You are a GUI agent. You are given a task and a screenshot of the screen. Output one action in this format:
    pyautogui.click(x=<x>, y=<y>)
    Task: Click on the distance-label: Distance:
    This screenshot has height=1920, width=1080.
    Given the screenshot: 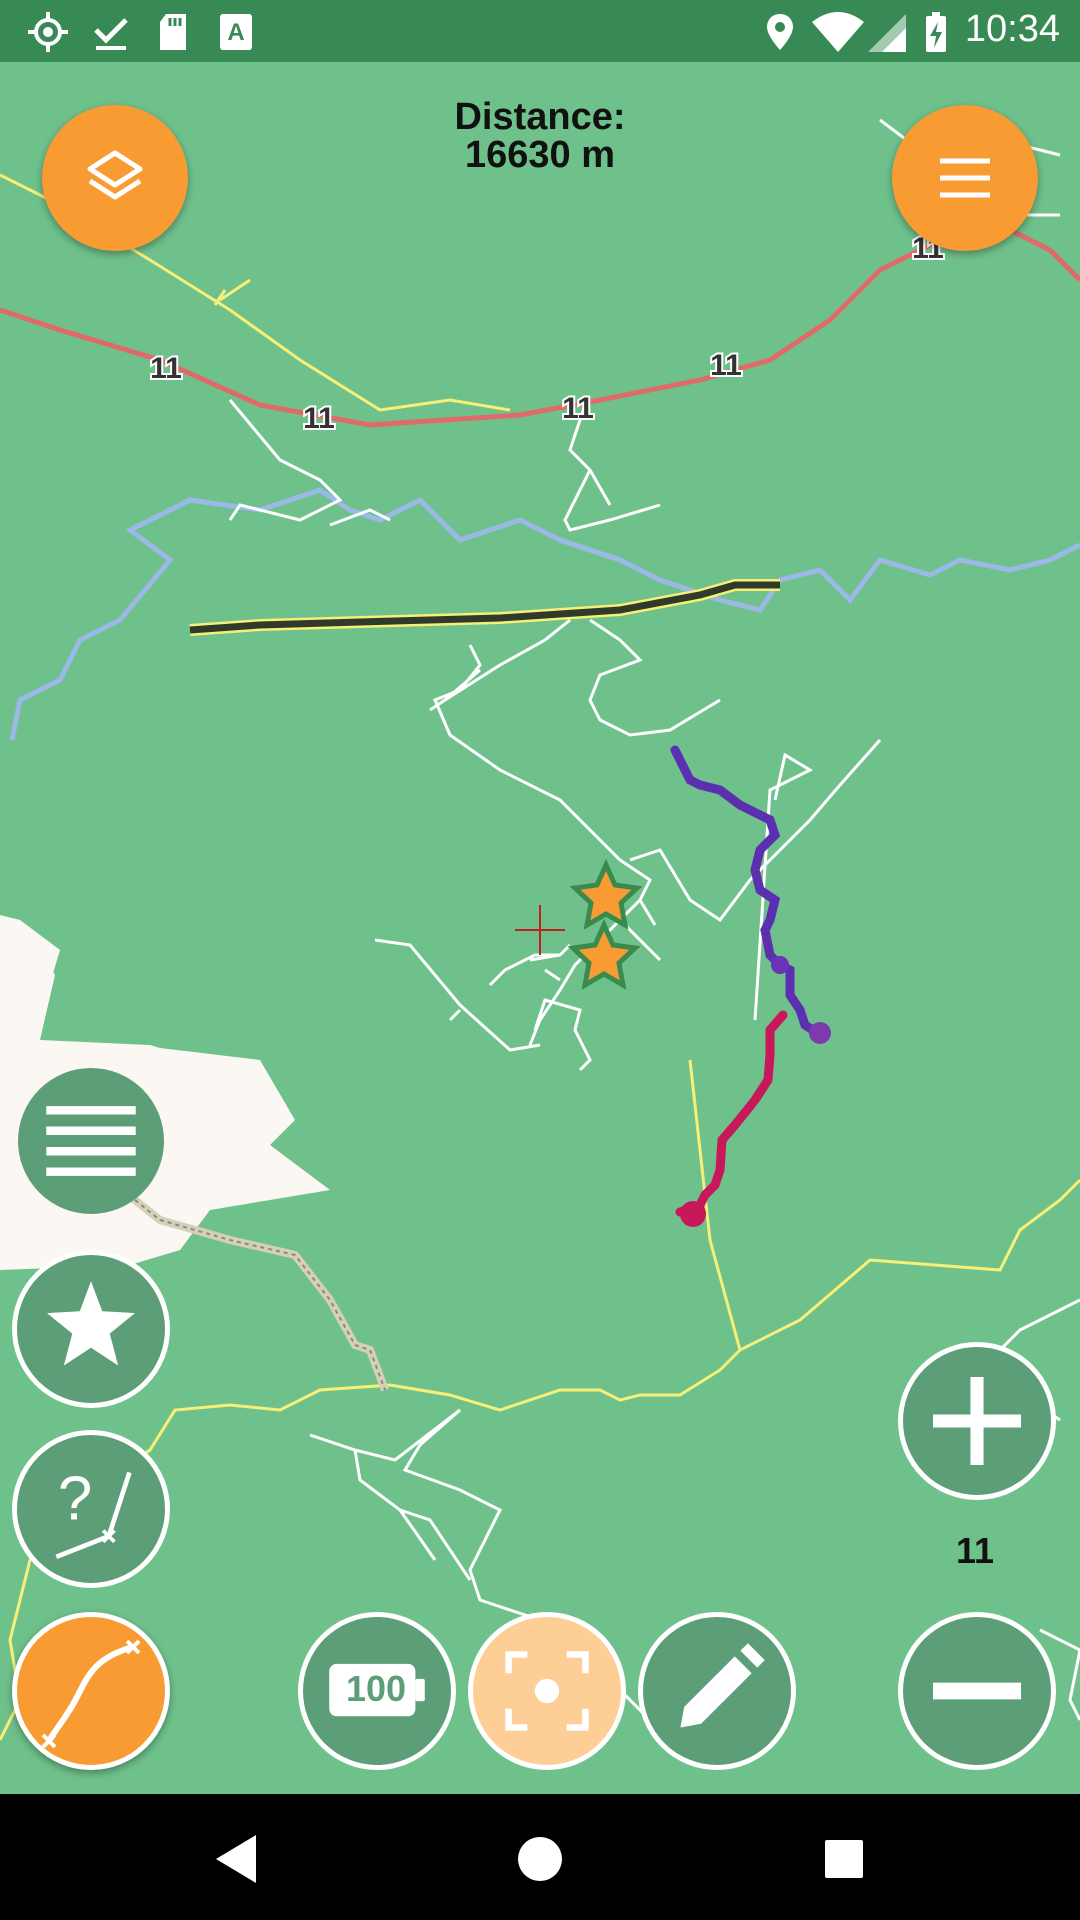 What is the action you would take?
    pyautogui.click(x=540, y=117)
    